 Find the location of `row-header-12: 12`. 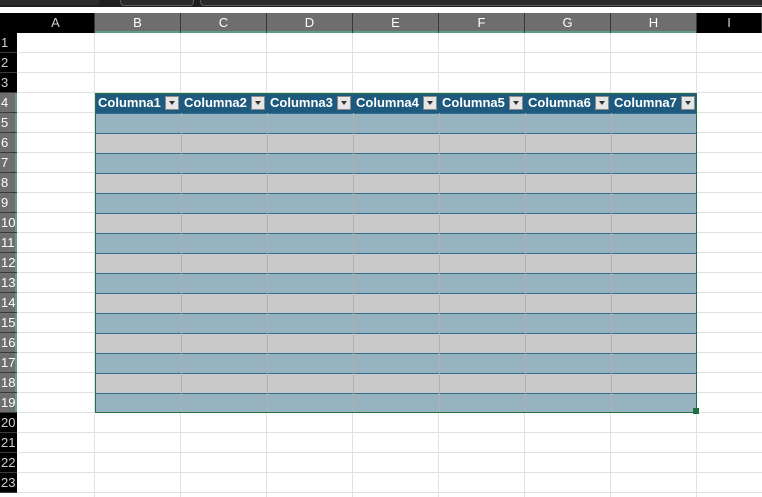

row-header-12: 12 is located at coordinates (8, 263).